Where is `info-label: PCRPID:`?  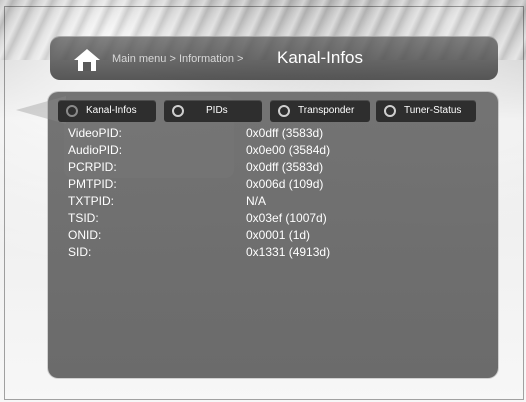
info-label: PCRPID: is located at coordinates (92, 167).